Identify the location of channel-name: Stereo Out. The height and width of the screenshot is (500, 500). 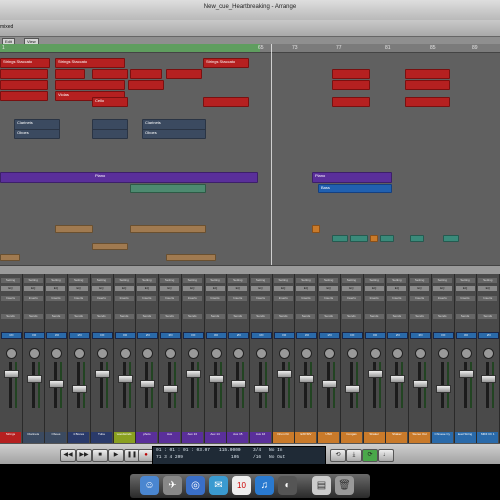
(420, 437).